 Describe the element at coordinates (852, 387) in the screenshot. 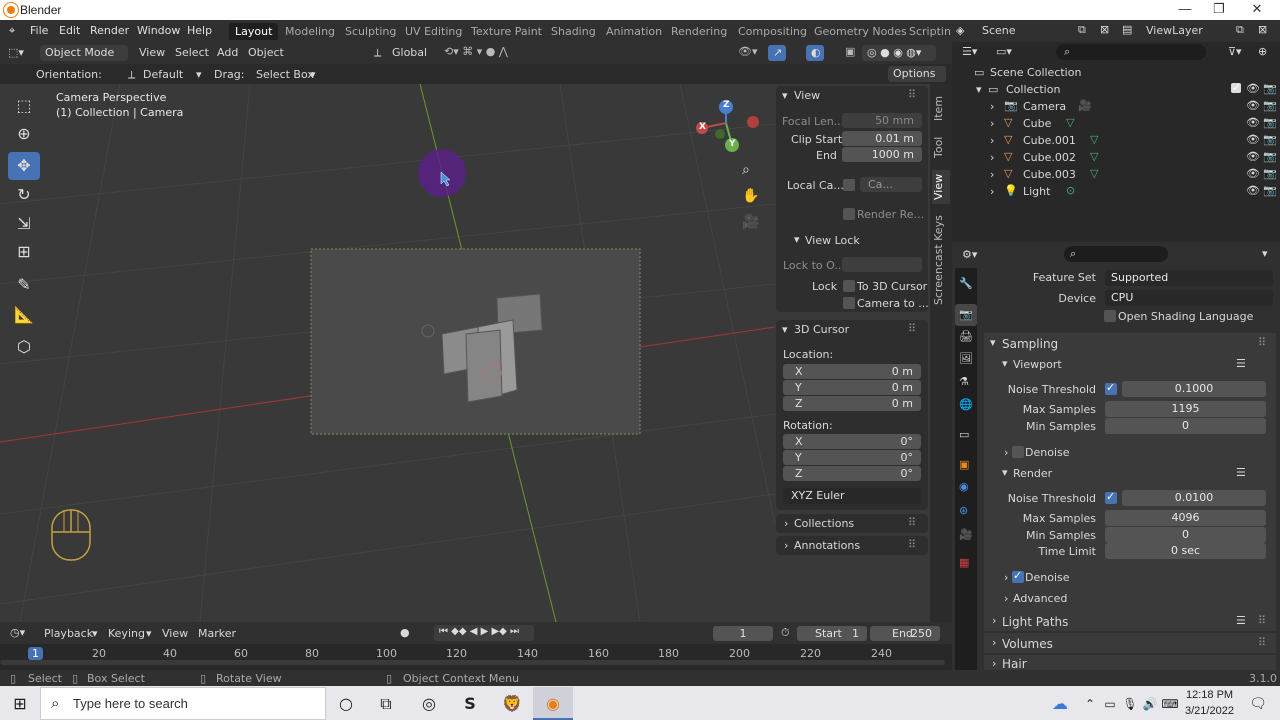

I see `cursor-location-y: Y 0 m` at that location.